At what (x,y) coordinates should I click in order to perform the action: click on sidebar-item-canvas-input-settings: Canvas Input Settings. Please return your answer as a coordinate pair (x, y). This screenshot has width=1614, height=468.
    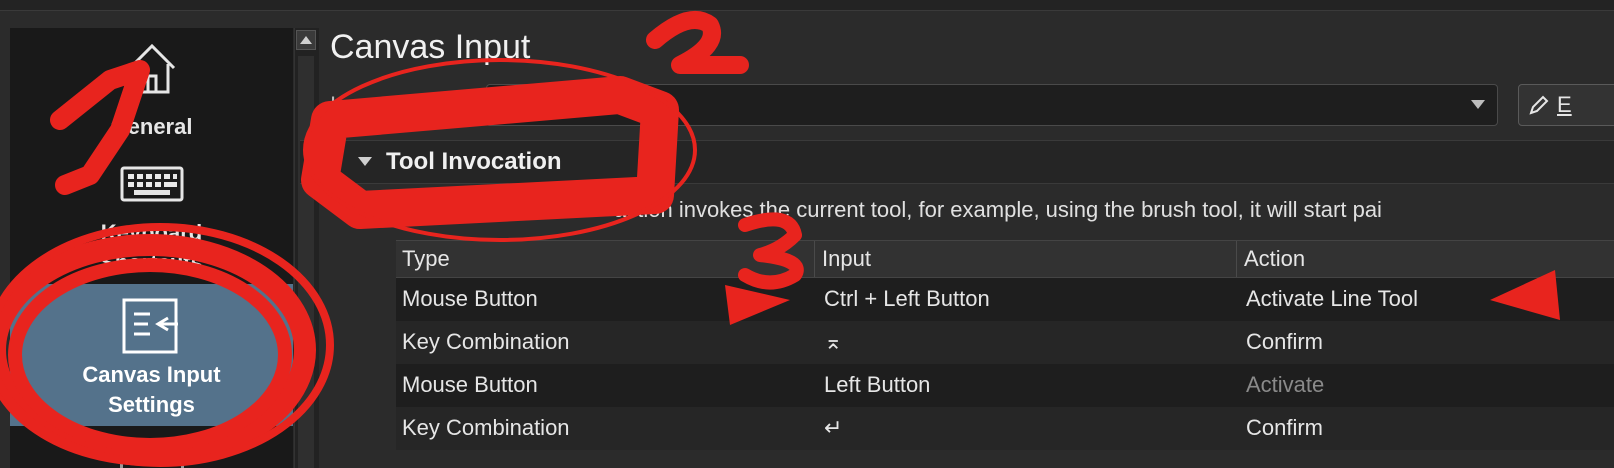
    Looking at the image, I should click on (151, 355).